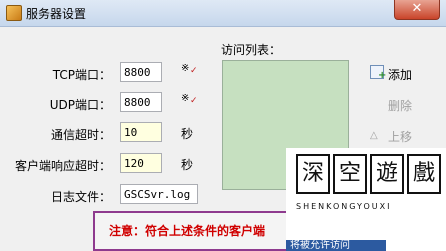 This screenshot has width=446, height=251. I want to click on log-file-input: GSCSvr.log, so click(159, 194).